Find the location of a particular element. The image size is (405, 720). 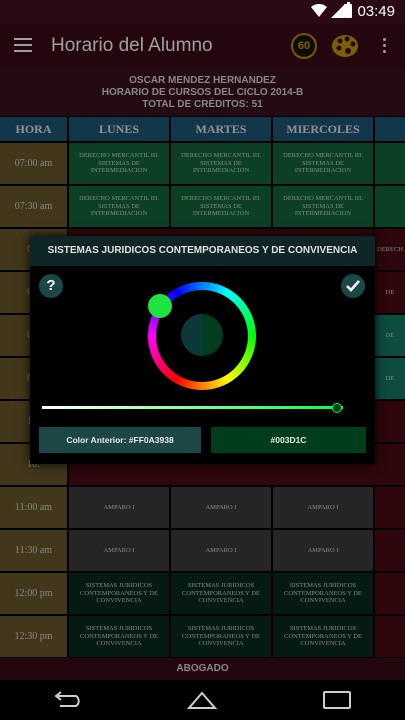

color-preview is located at coordinates (202, 335).